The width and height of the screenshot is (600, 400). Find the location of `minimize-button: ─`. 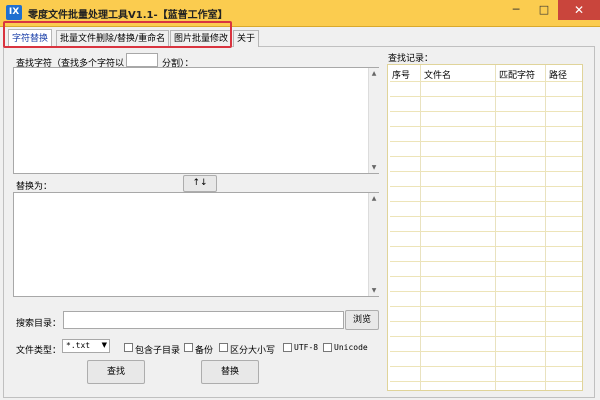

minimize-button: ─ is located at coordinates (516, 10).